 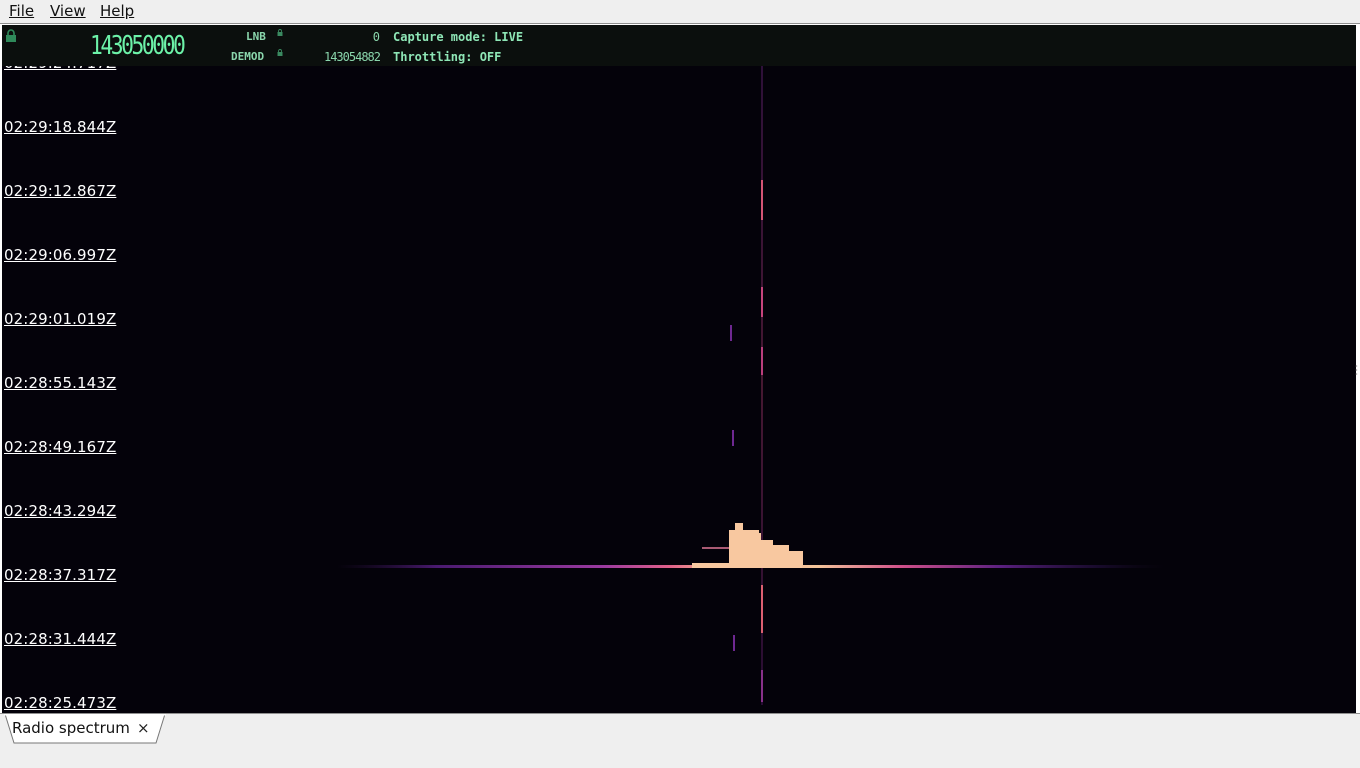 I want to click on frequency-display: 143050000, so click(x=138, y=46).